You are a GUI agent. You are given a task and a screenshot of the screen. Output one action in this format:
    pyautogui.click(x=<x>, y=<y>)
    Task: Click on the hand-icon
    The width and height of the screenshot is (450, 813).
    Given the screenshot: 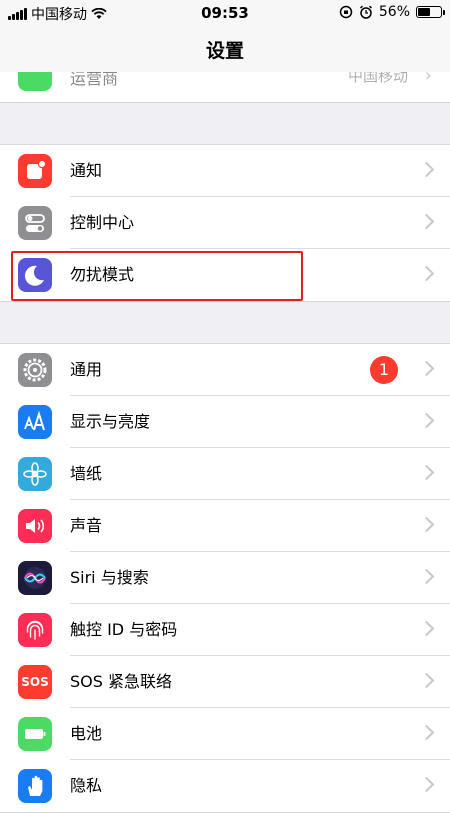 What is the action you would take?
    pyautogui.click(x=35, y=786)
    